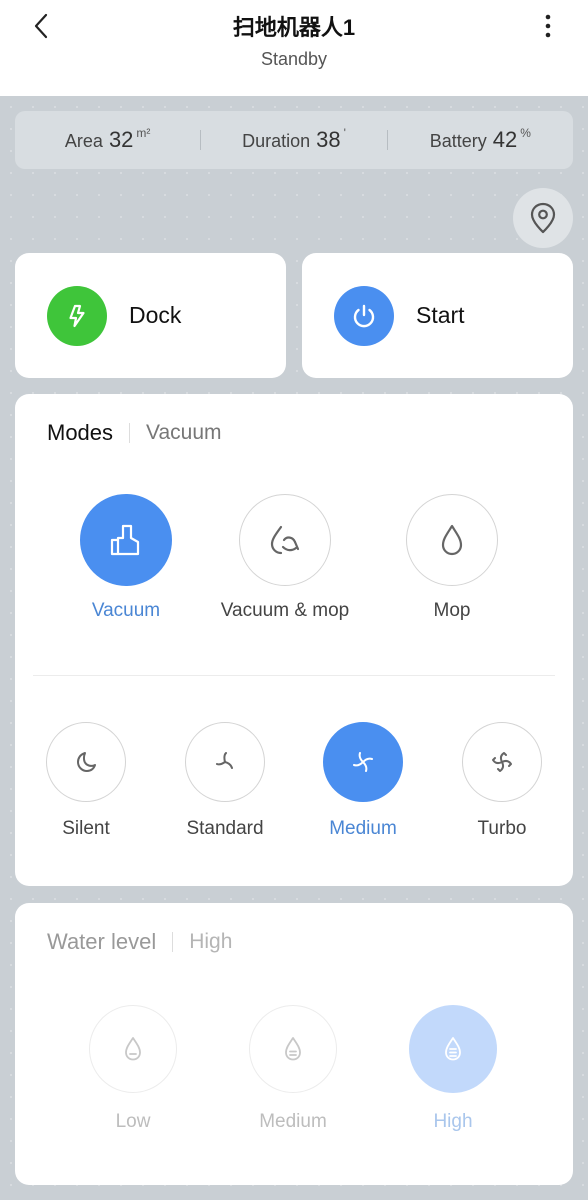  I want to click on water-drop-icon, so click(452, 540).